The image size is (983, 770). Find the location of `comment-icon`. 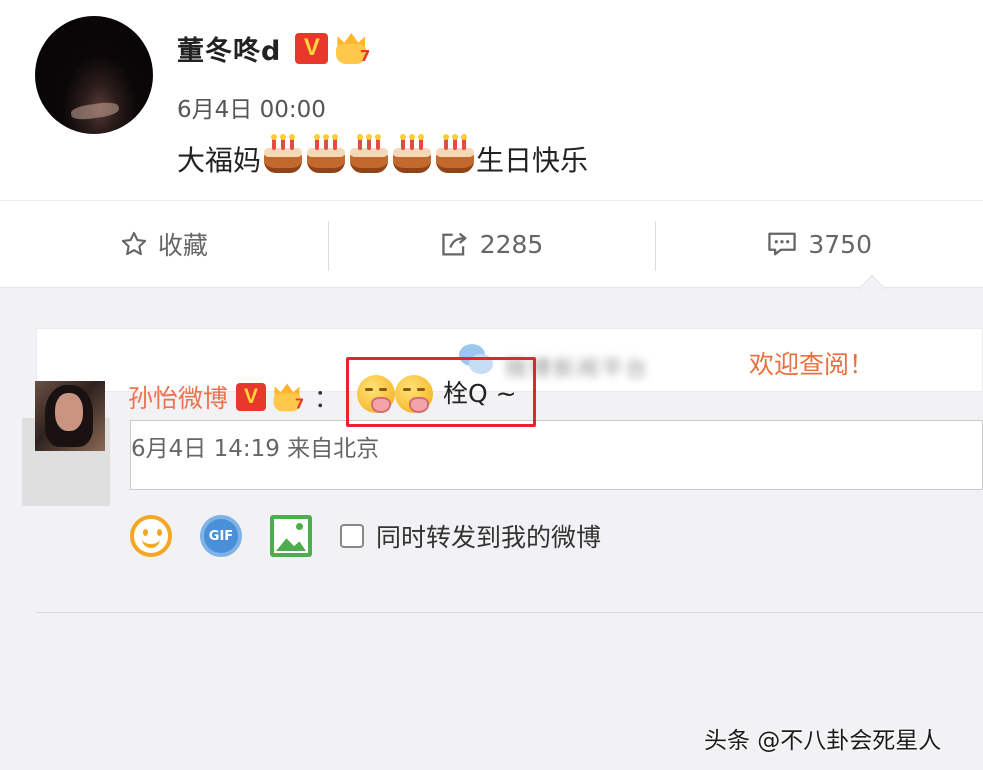

comment-icon is located at coordinates (782, 244).